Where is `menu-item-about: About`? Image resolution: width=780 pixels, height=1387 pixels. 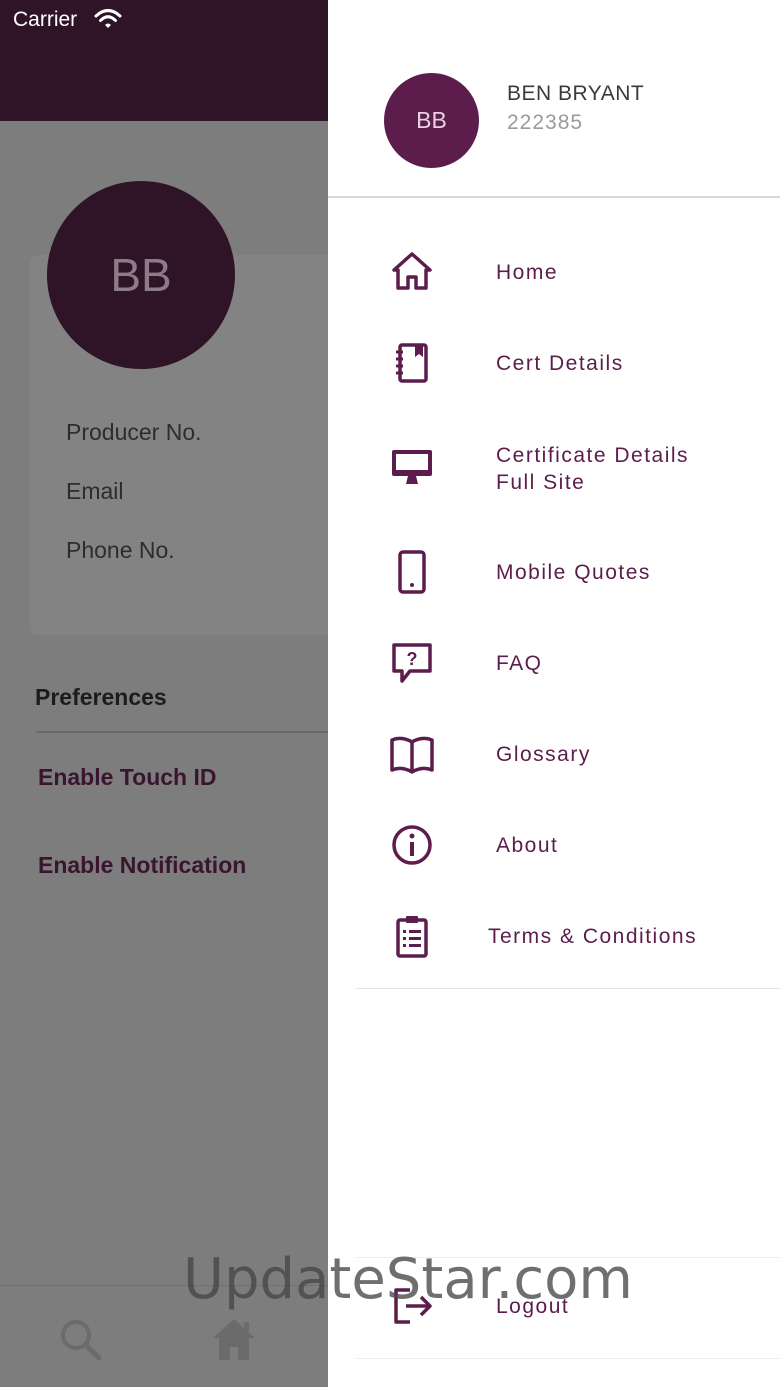
menu-item-about: About is located at coordinates (554, 845).